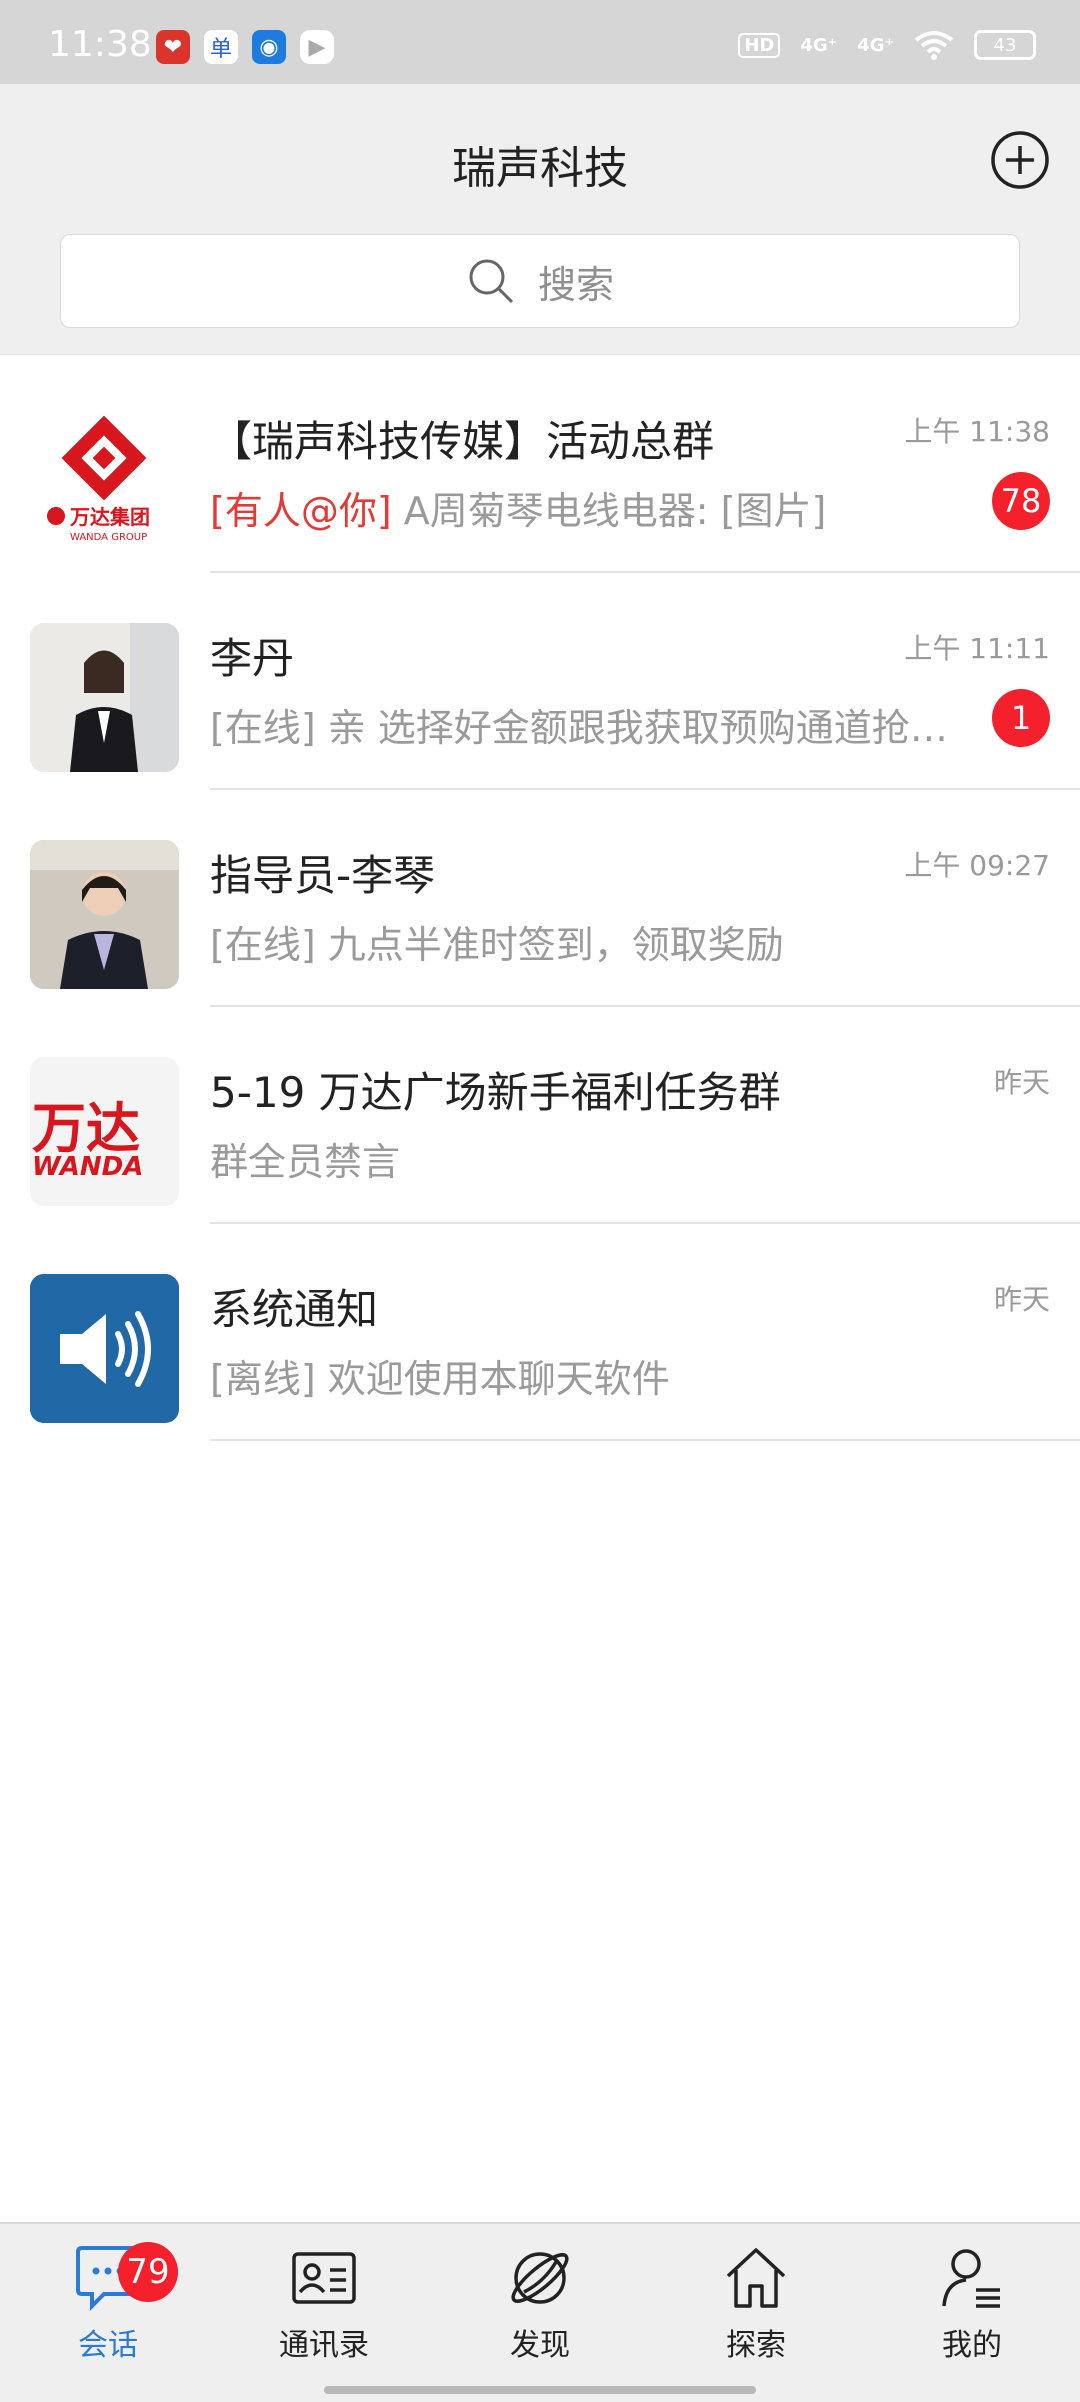 The width and height of the screenshot is (1080, 2402). What do you see at coordinates (1005, 45) in the screenshot?
I see `battery-icon: 43` at bounding box center [1005, 45].